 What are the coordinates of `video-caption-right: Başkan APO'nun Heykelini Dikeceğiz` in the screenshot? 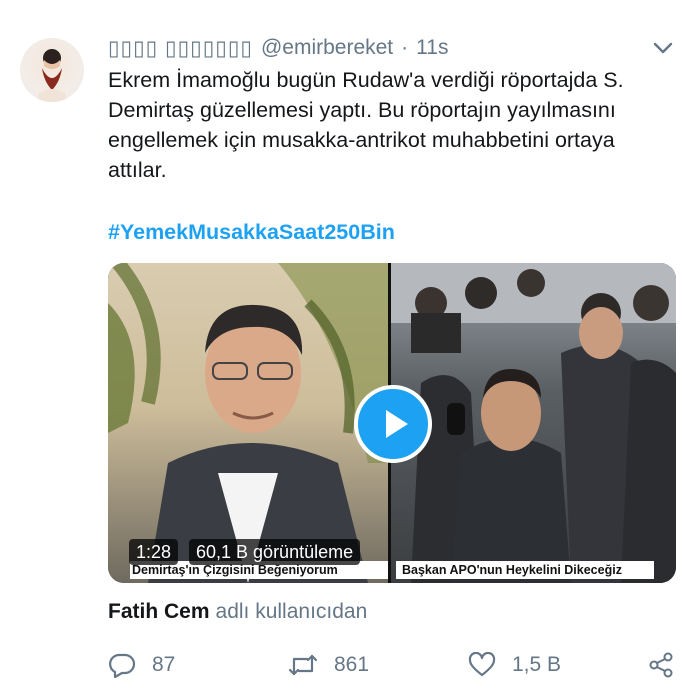 It's located at (525, 570).